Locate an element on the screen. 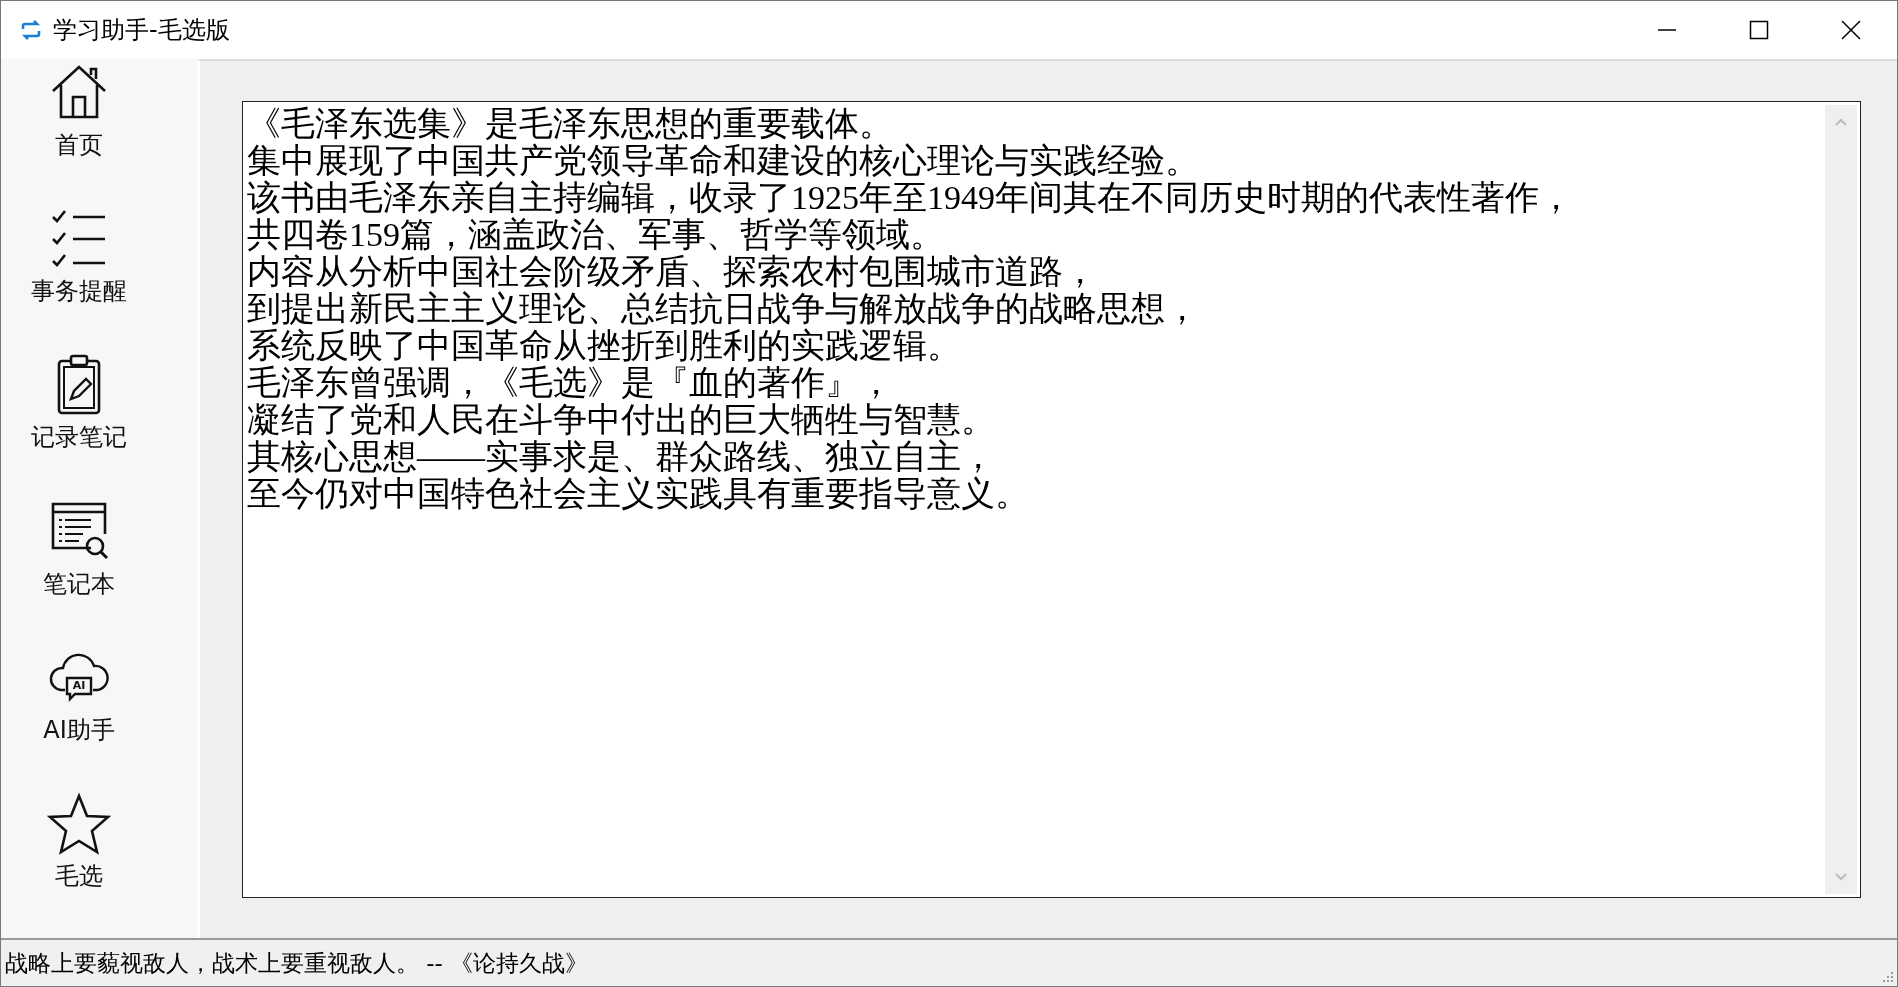 The width and height of the screenshot is (1898, 987). sidebar-item: 记录笔记 is located at coordinates (79, 426).